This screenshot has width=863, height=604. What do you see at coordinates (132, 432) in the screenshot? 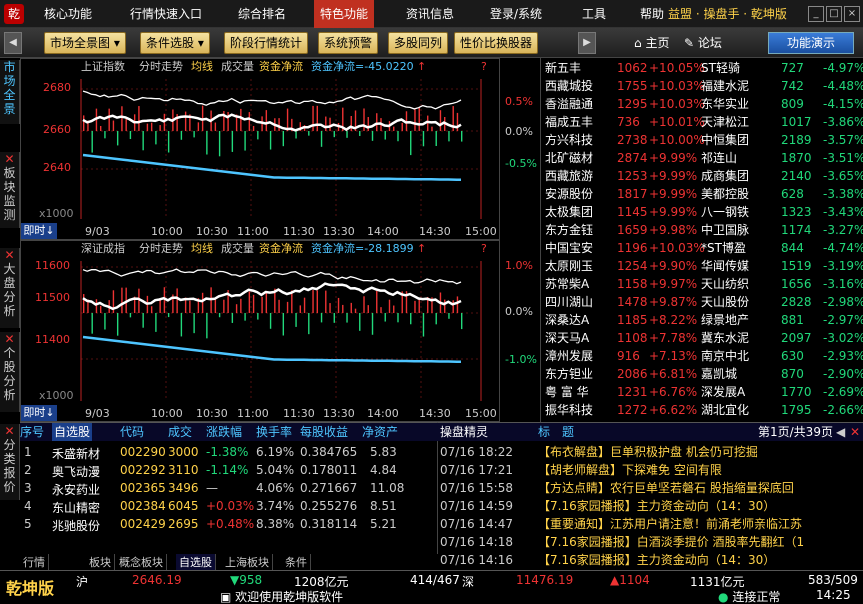
I see `col-header: 代码` at bounding box center [132, 432].